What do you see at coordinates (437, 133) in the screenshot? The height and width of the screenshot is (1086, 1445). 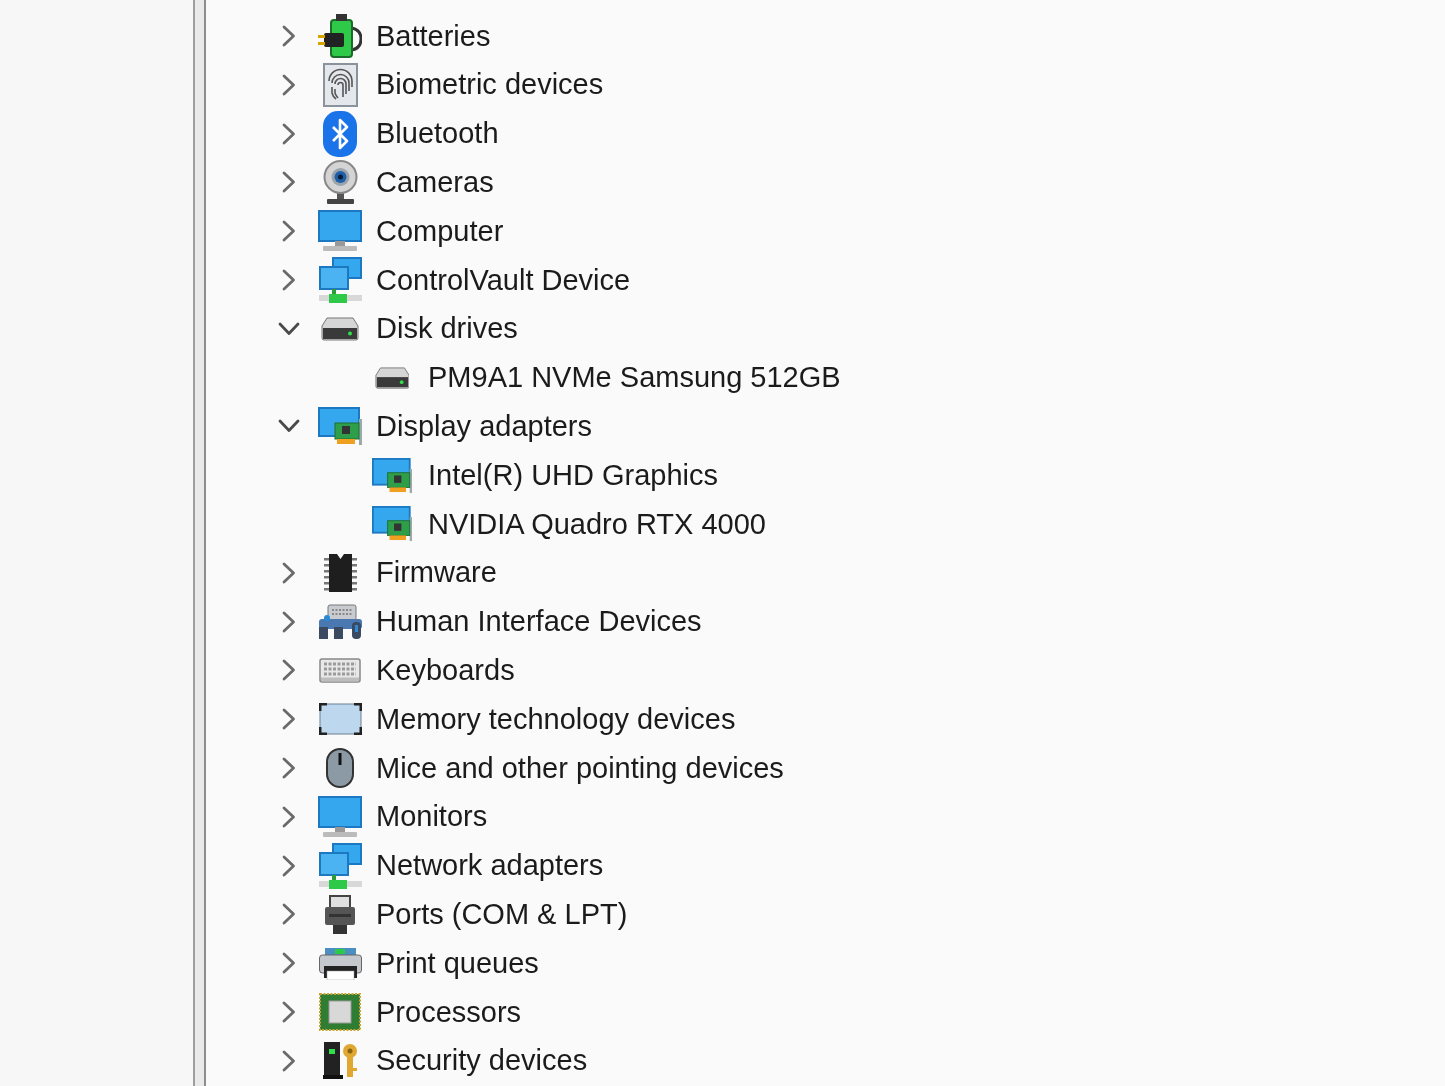 I see `tree-item-label: Bluetooth` at bounding box center [437, 133].